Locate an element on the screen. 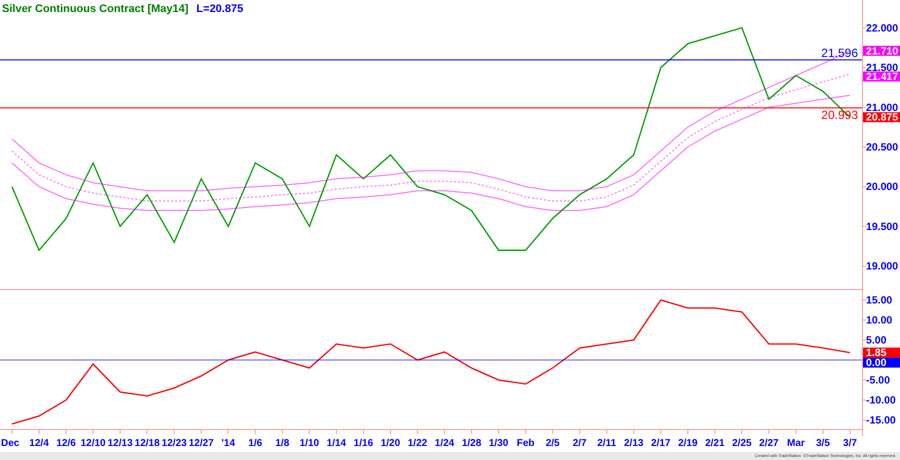  axis-tick-label: 2/11 is located at coordinates (606, 443).